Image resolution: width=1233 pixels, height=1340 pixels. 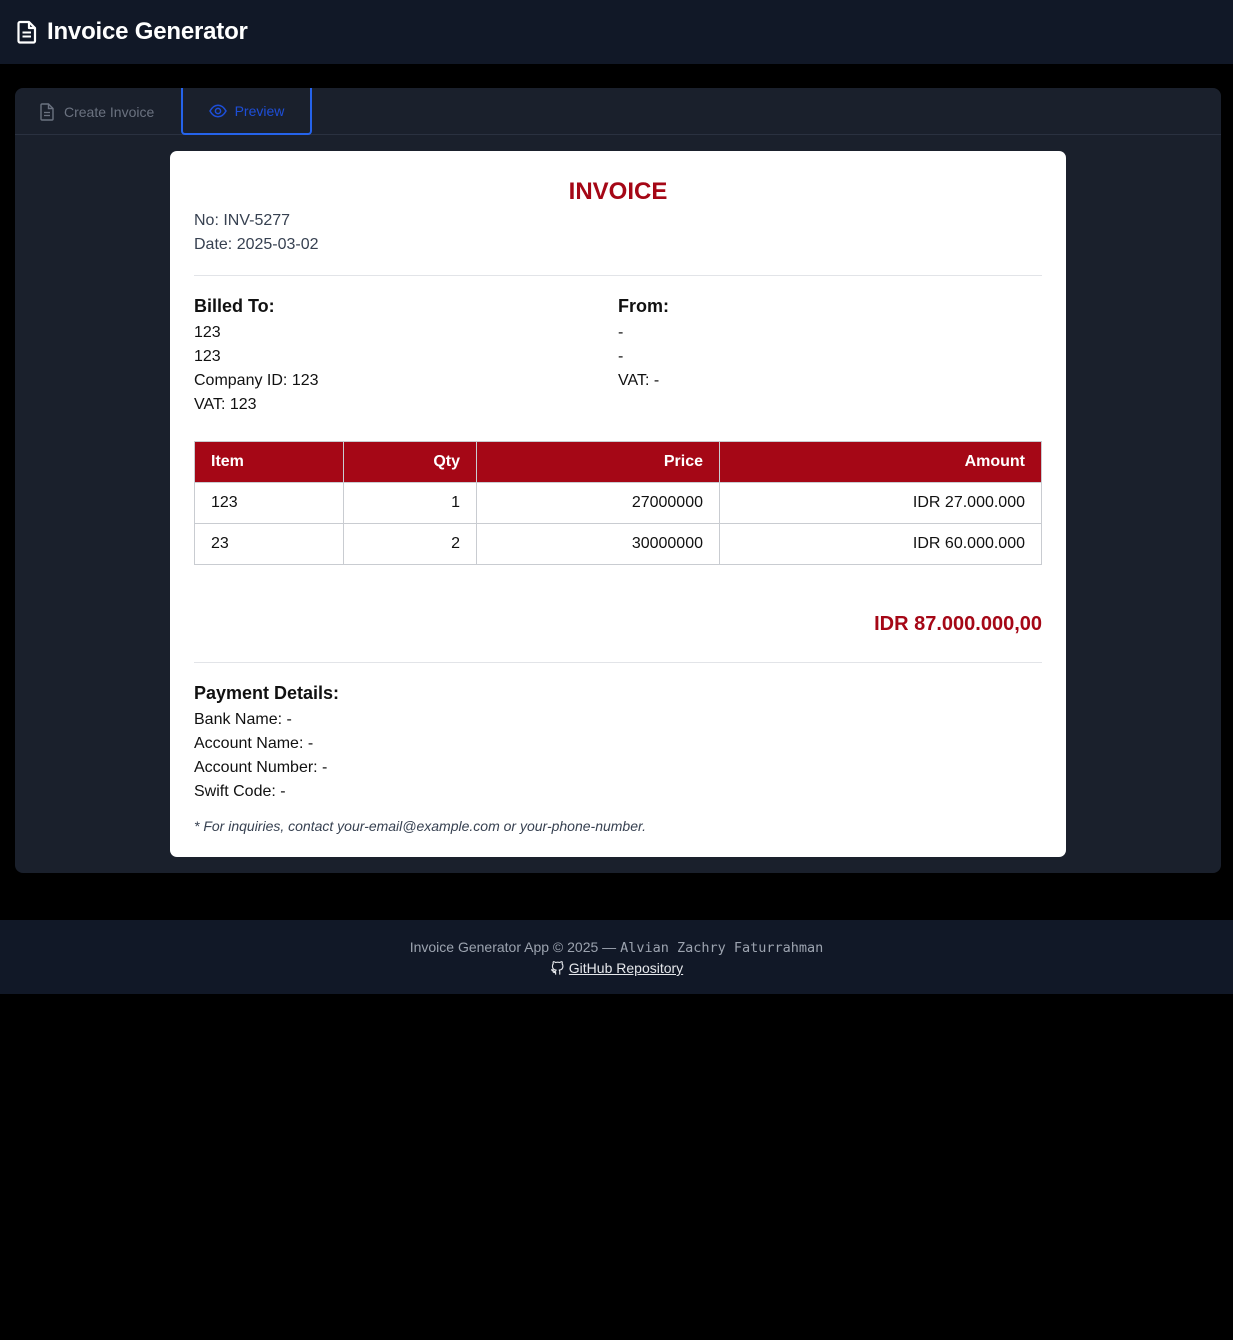 I want to click on billed-to-line2: 123, so click(x=207, y=356).